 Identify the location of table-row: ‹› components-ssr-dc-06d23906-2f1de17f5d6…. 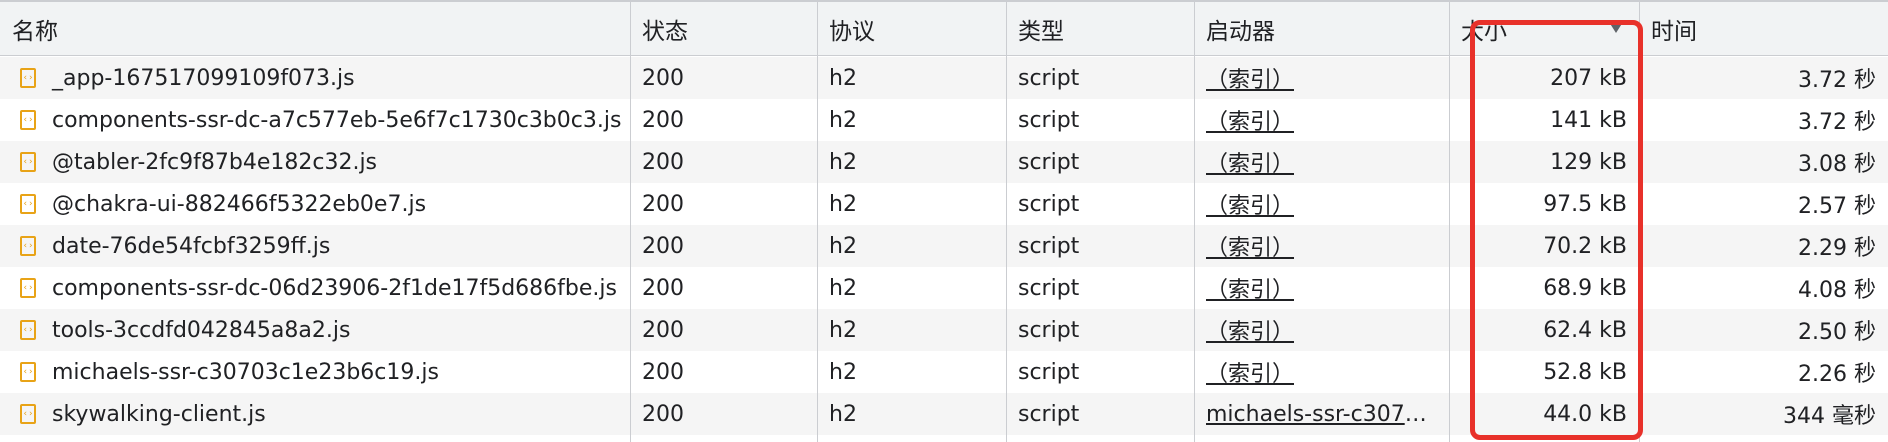
(944, 288).